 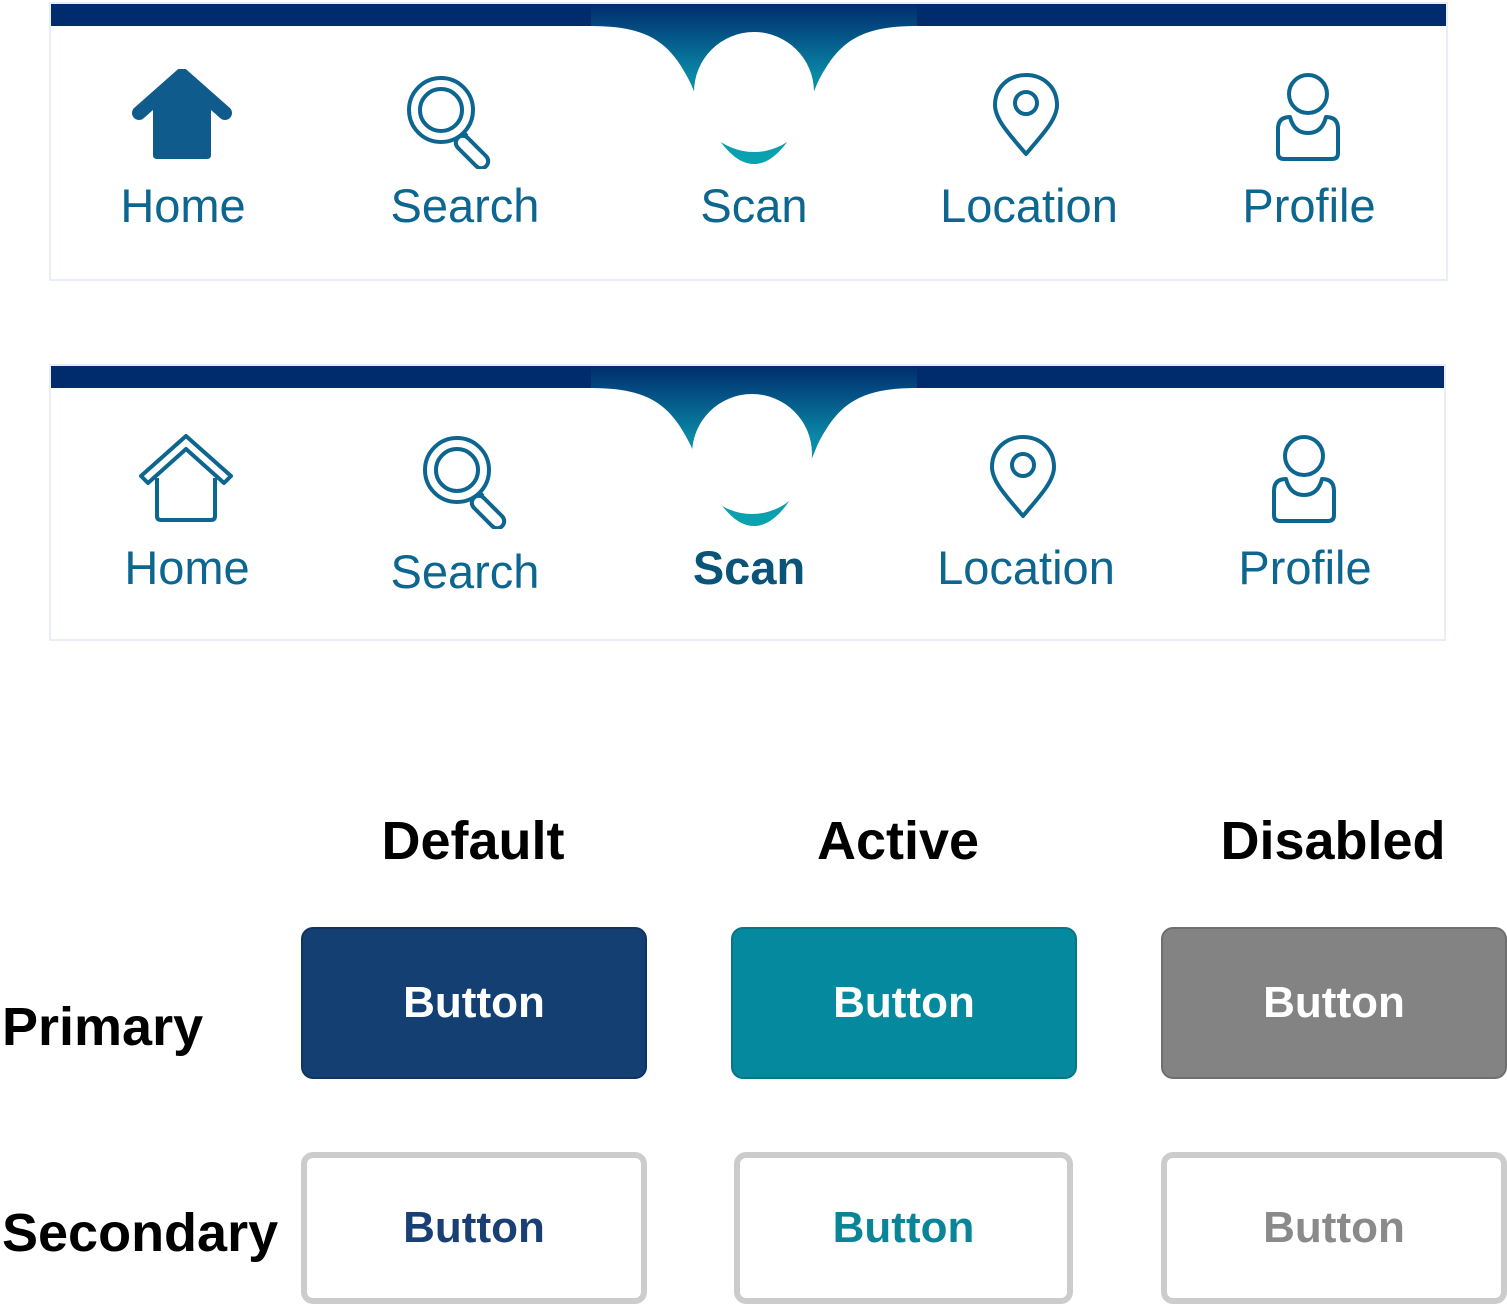 I want to click on home-filled-icon, so click(x=182, y=114).